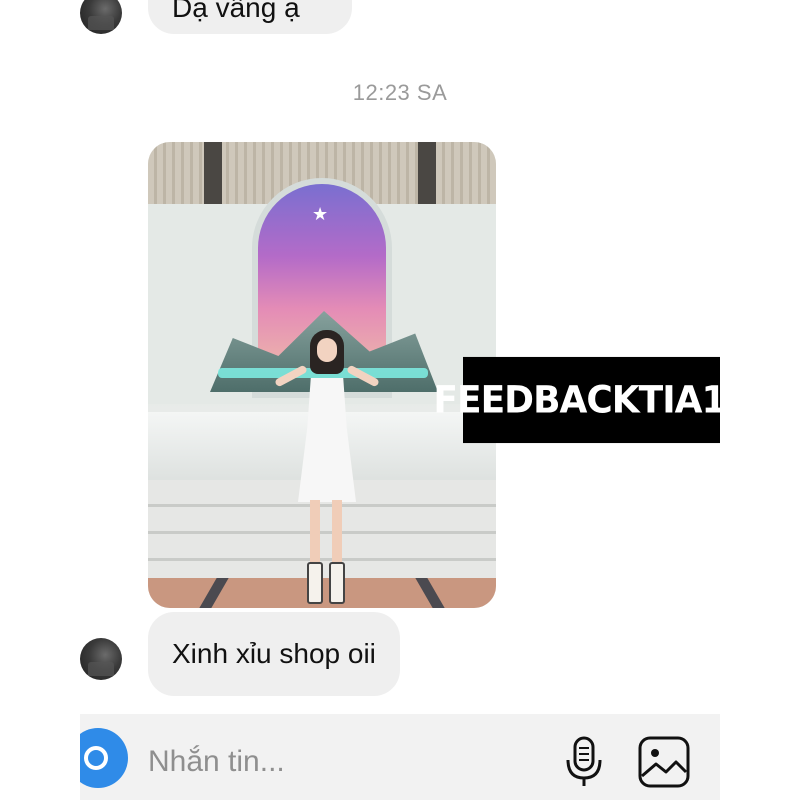 Image resolution: width=800 pixels, height=800 pixels. What do you see at coordinates (320, 214) in the screenshot?
I see `photo-star: ★` at bounding box center [320, 214].